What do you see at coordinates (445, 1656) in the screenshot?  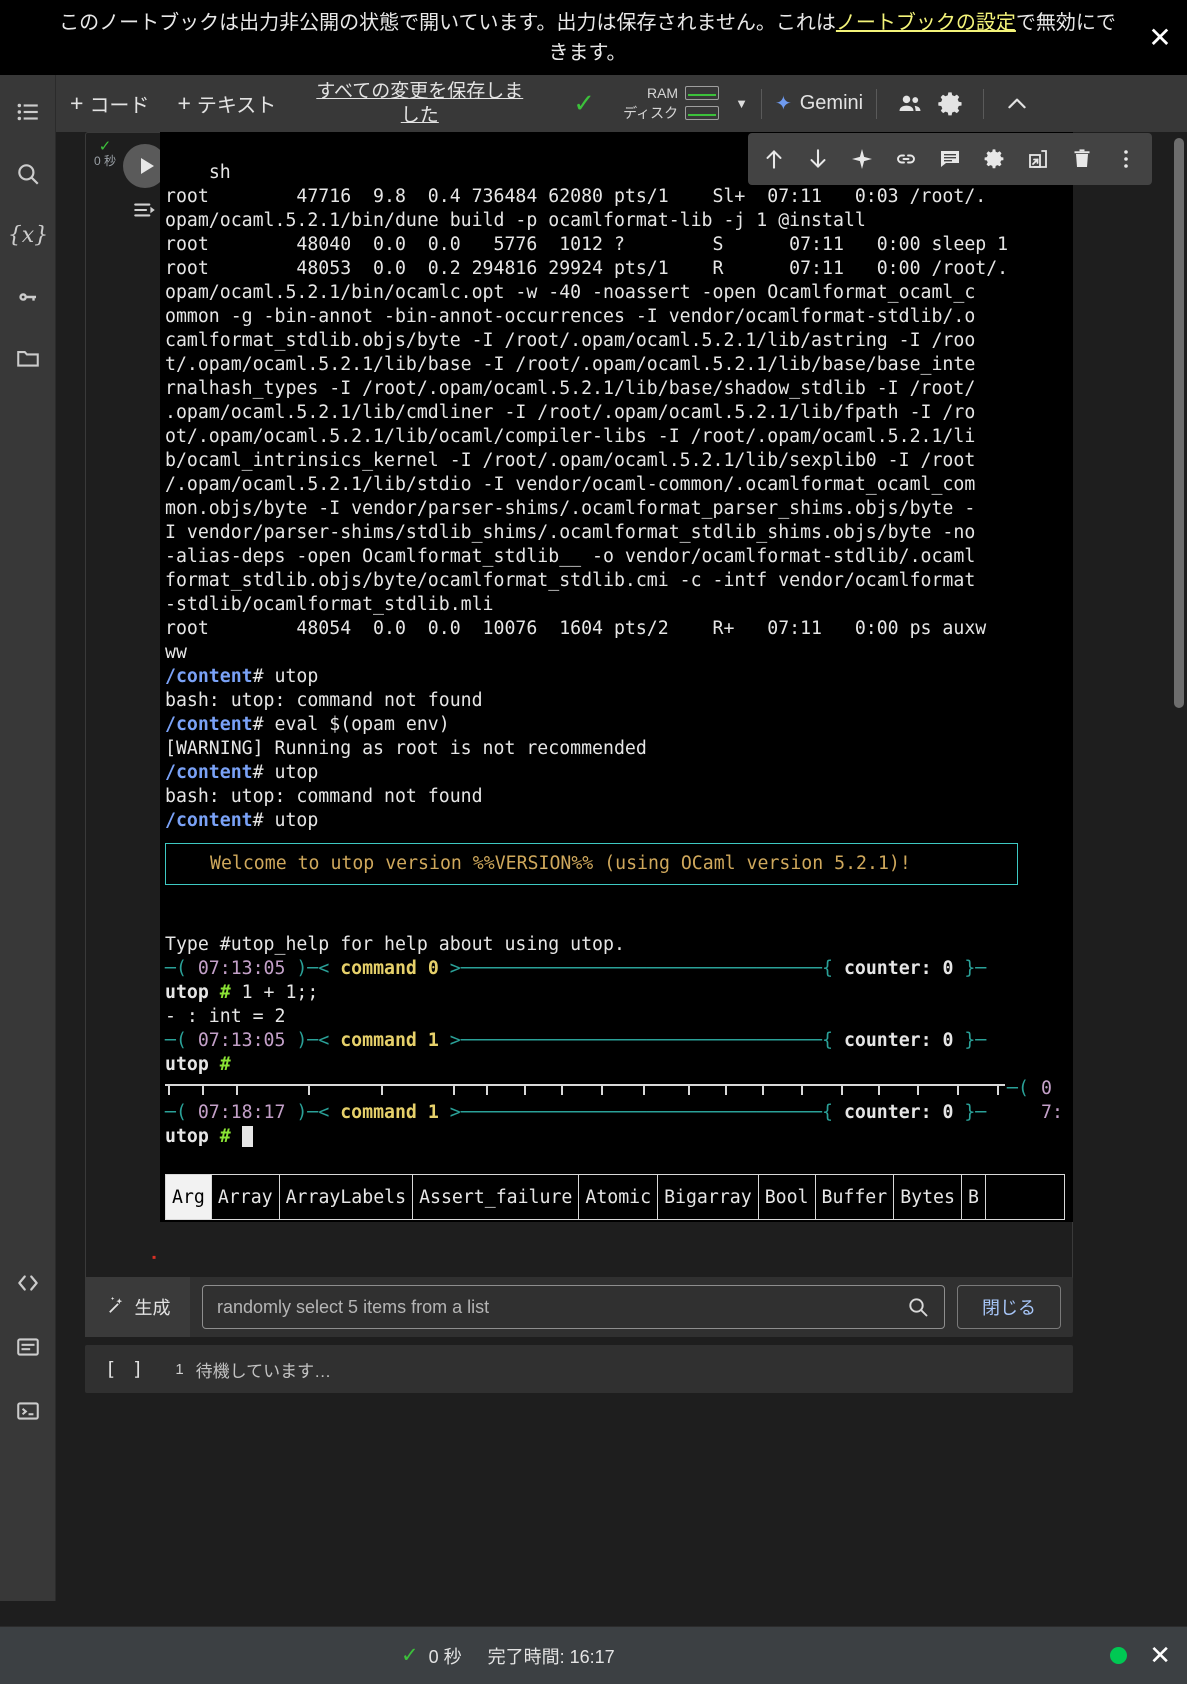 I see `status-seconds: 0 秒` at bounding box center [445, 1656].